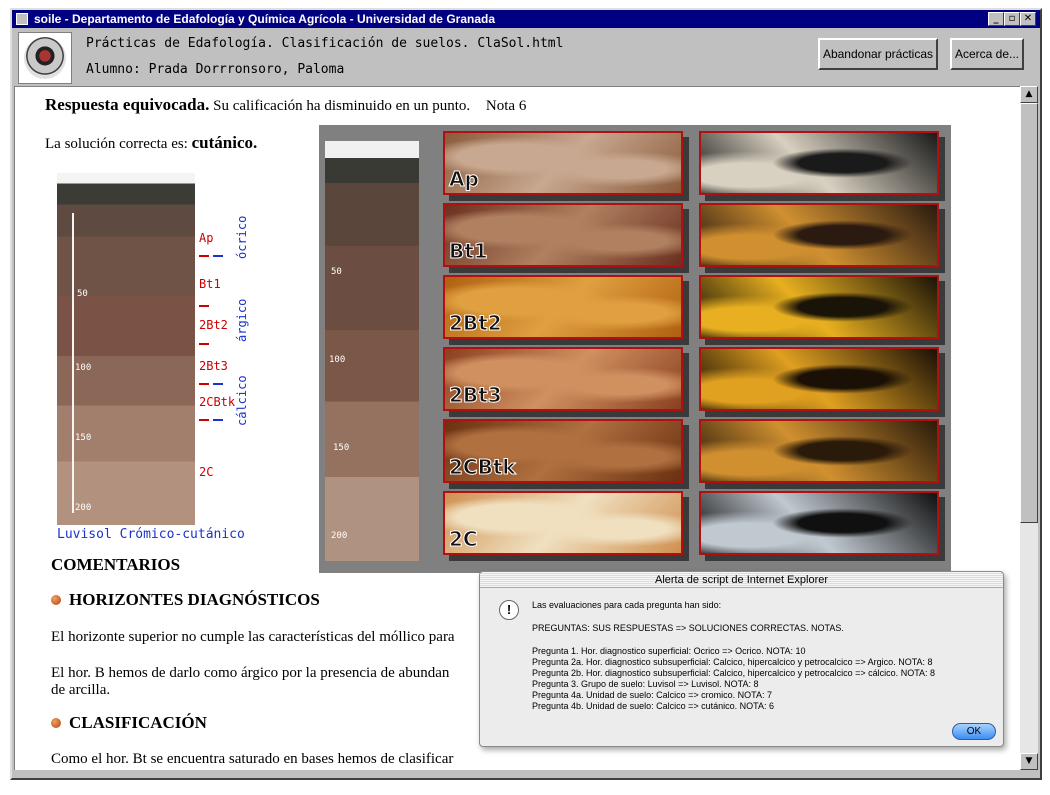 This screenshot has height=795, width=1050. Describe the element at coordinates (563, 235) in the screenshot. I see `ppl-micrograph-tile: Bt1` at that location.